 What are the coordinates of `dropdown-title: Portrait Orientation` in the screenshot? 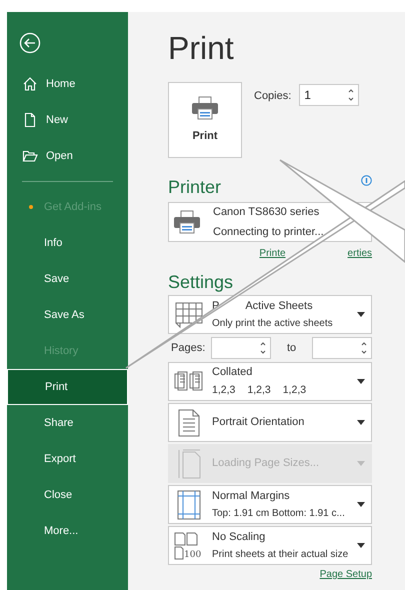 It's located at (259, 422).